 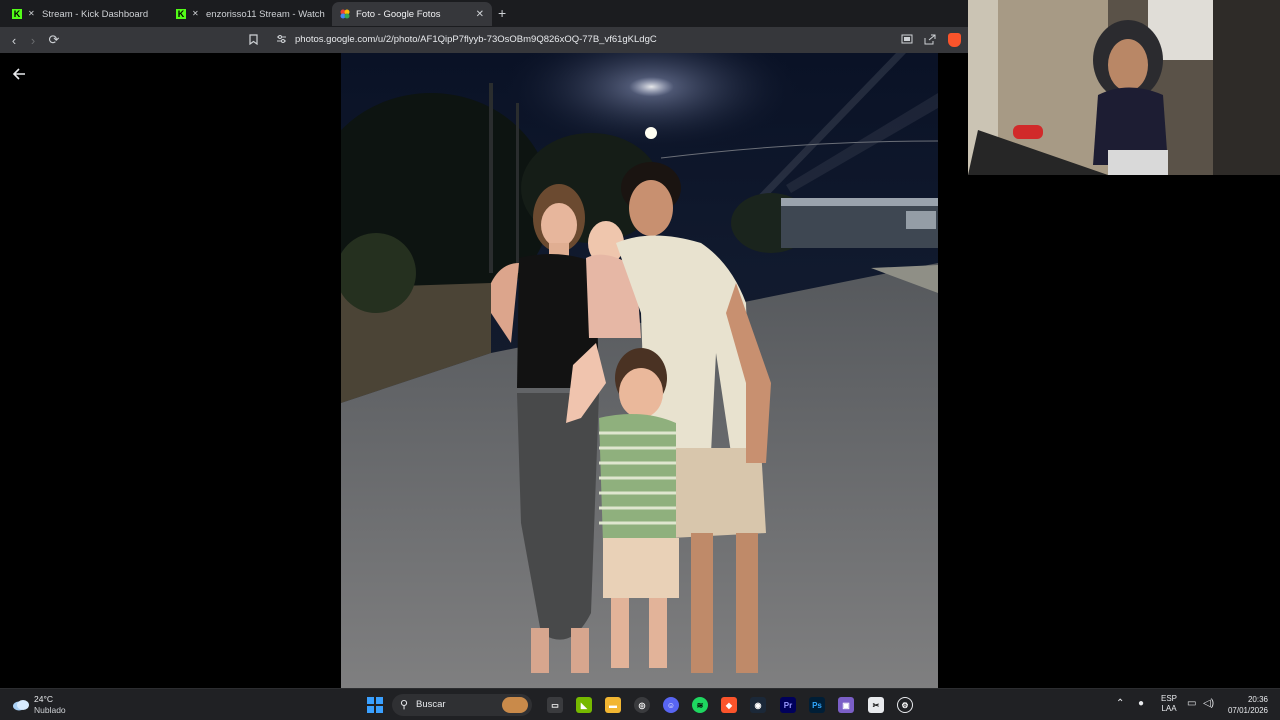 What do you see at coordinates (700, 705) in the screenshot?
I see `spotify-icon: ≋` at bounding box center [700, 705].